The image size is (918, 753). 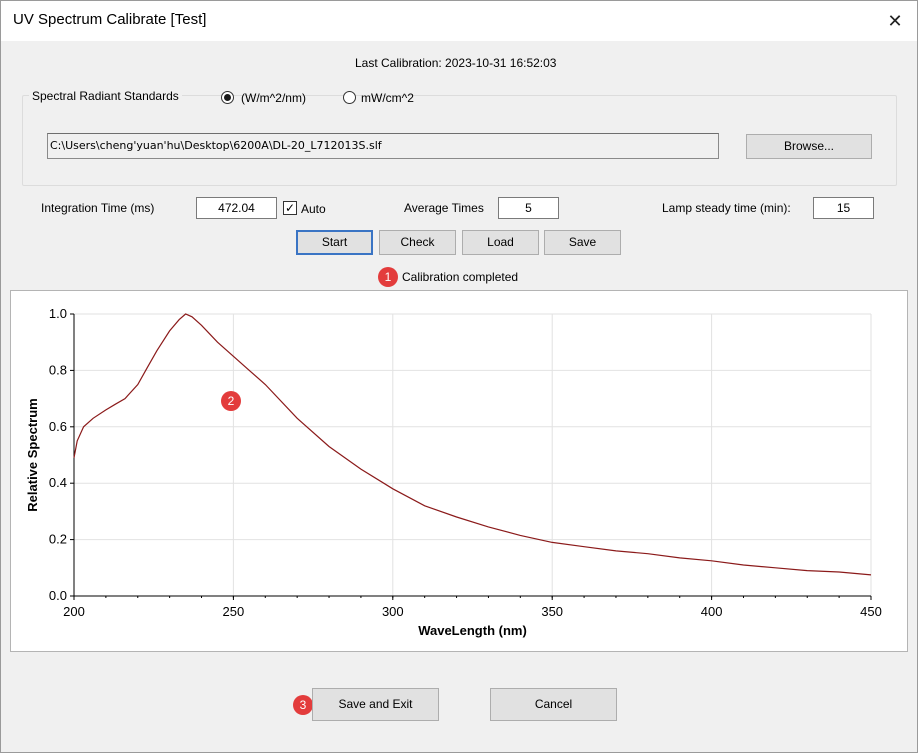 I want to click on y-tick-label: 1.0, so click(x=58, y=313).